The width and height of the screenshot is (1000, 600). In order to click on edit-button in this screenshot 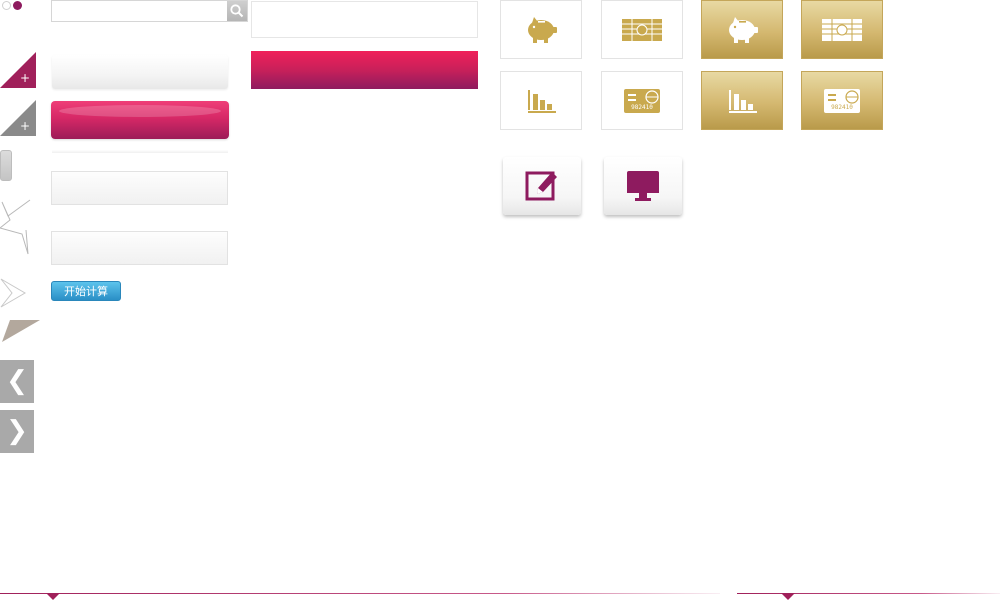, I will do `click(542, 186)`.